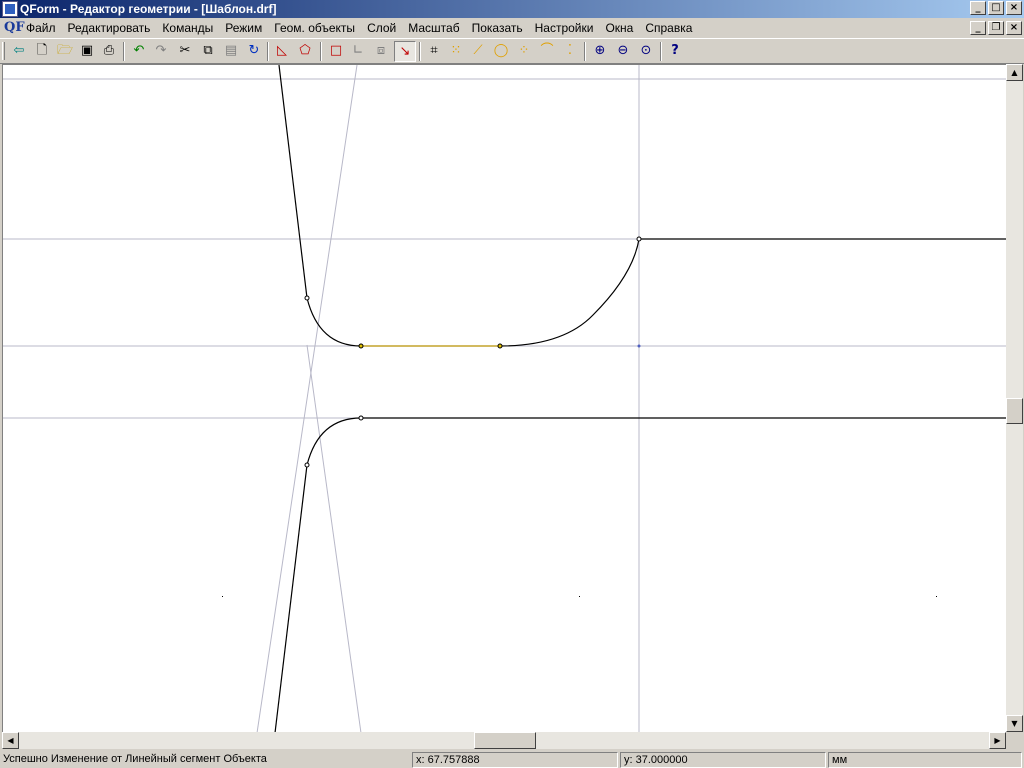  What do you see at coordinates (161, 51) in the screenshot?
I see `redo-icon: ↷` at bounding box center [161, 51].